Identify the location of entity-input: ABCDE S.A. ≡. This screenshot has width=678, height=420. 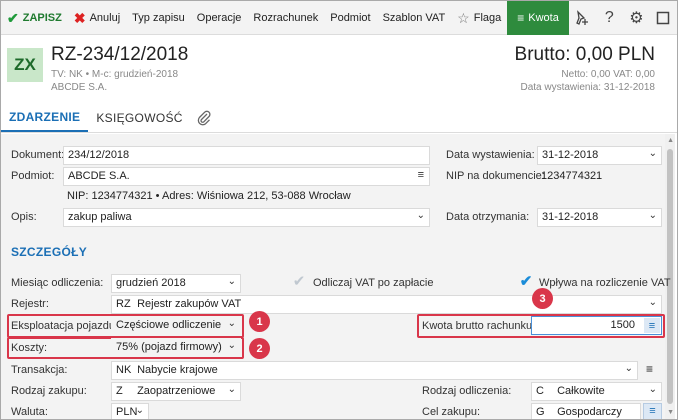
(246, 176).